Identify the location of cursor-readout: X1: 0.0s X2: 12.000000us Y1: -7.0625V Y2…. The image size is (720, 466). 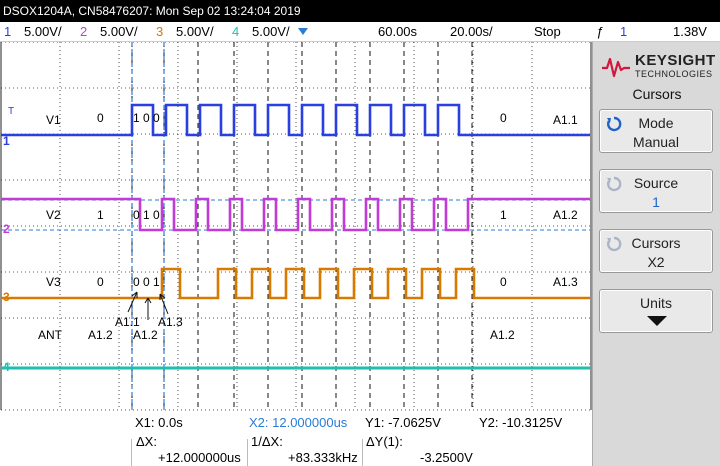
(296, 439).